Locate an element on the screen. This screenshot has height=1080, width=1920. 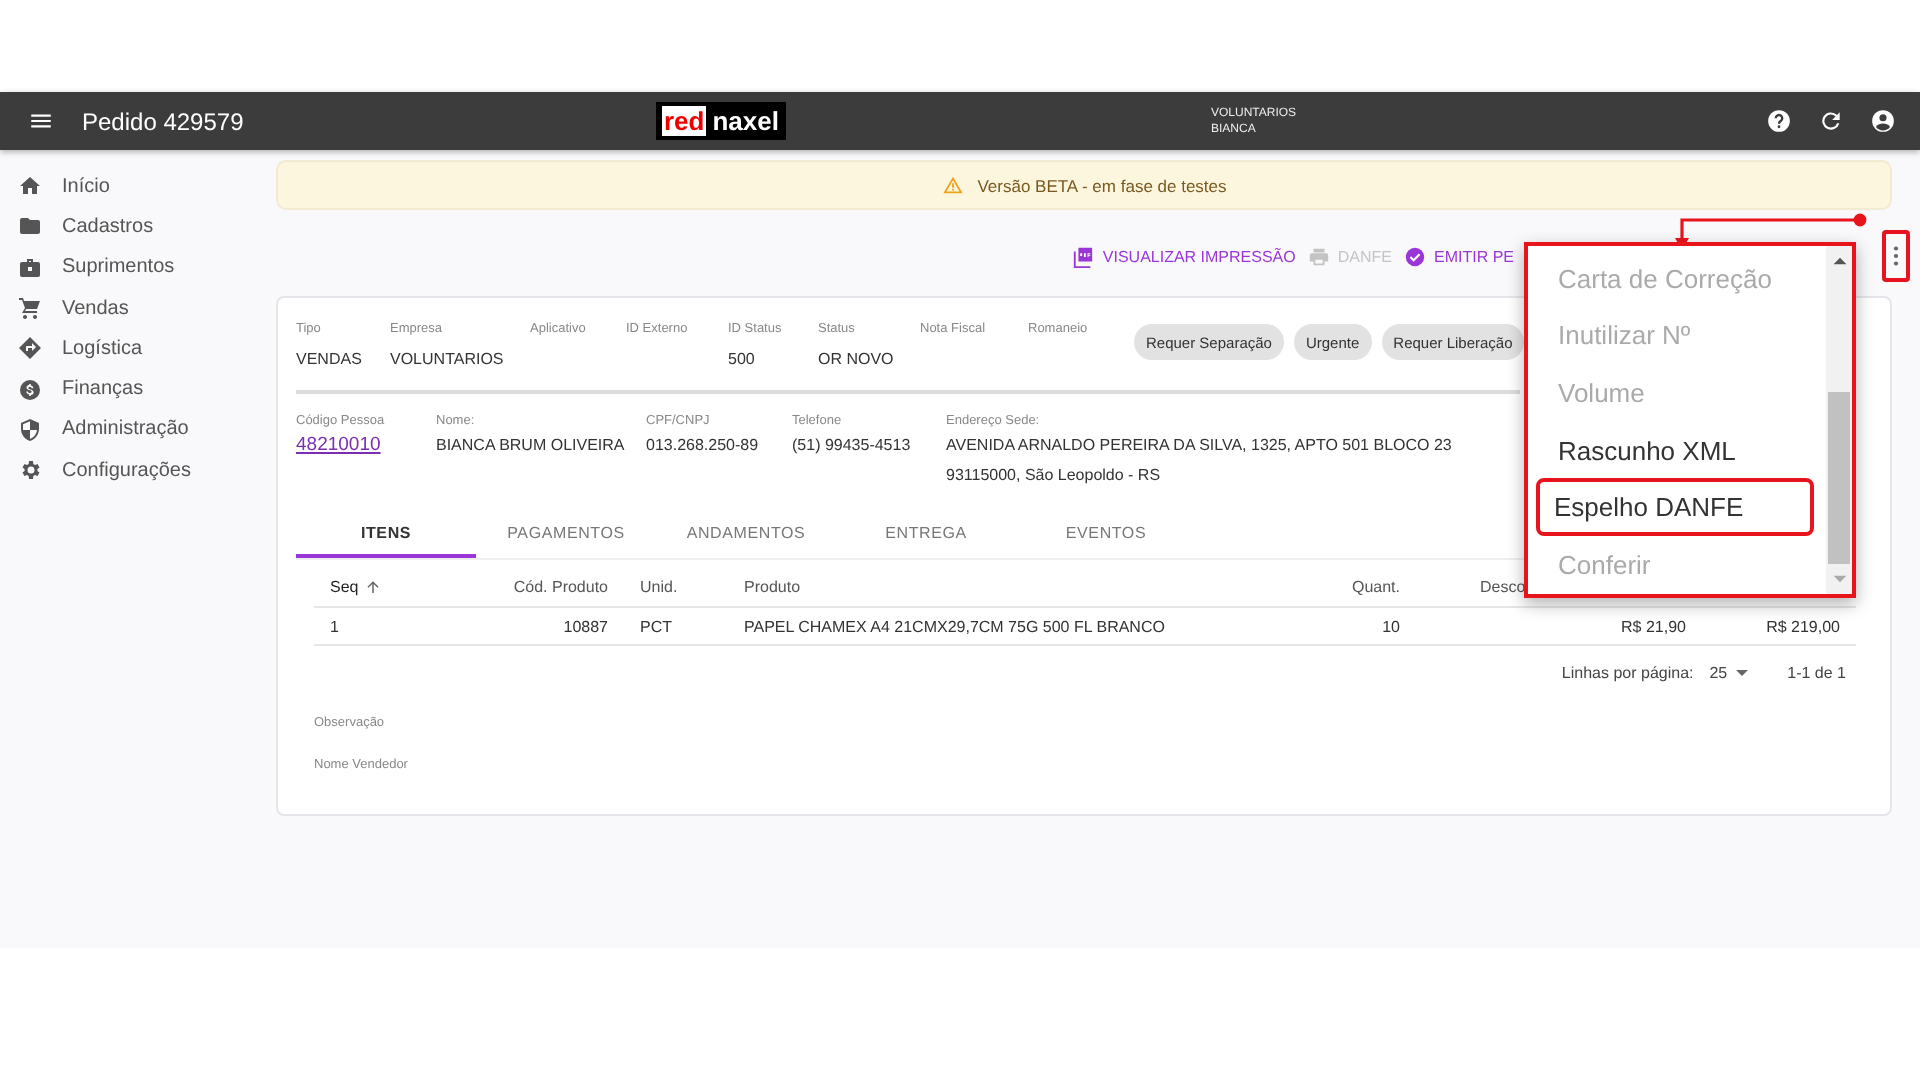
tab: ENTREGA is located at coordinates (926, 534).